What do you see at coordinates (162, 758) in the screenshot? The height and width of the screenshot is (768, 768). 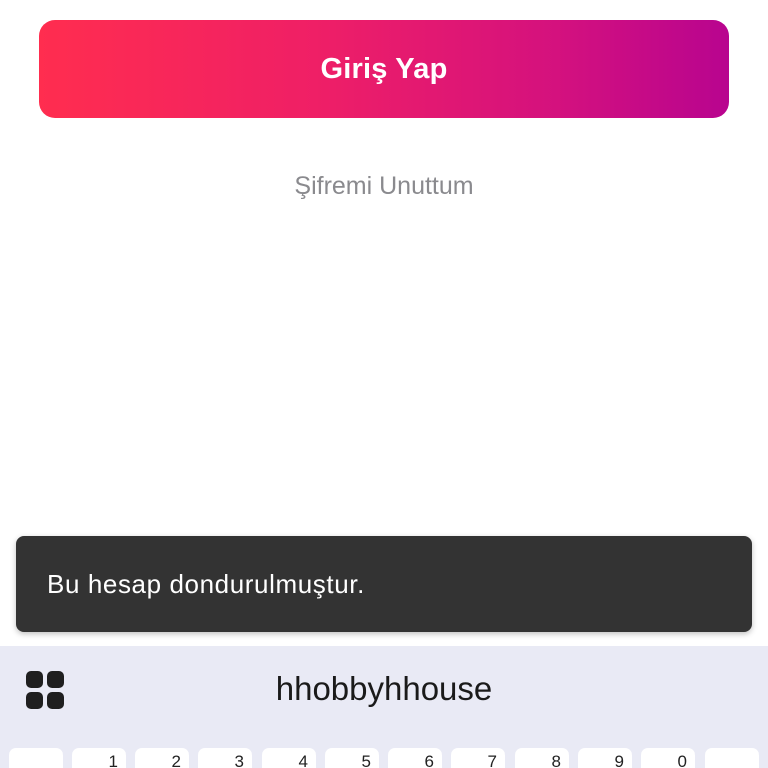 I see `keyboard-key-w: 2` at bounding box center [162, 758].